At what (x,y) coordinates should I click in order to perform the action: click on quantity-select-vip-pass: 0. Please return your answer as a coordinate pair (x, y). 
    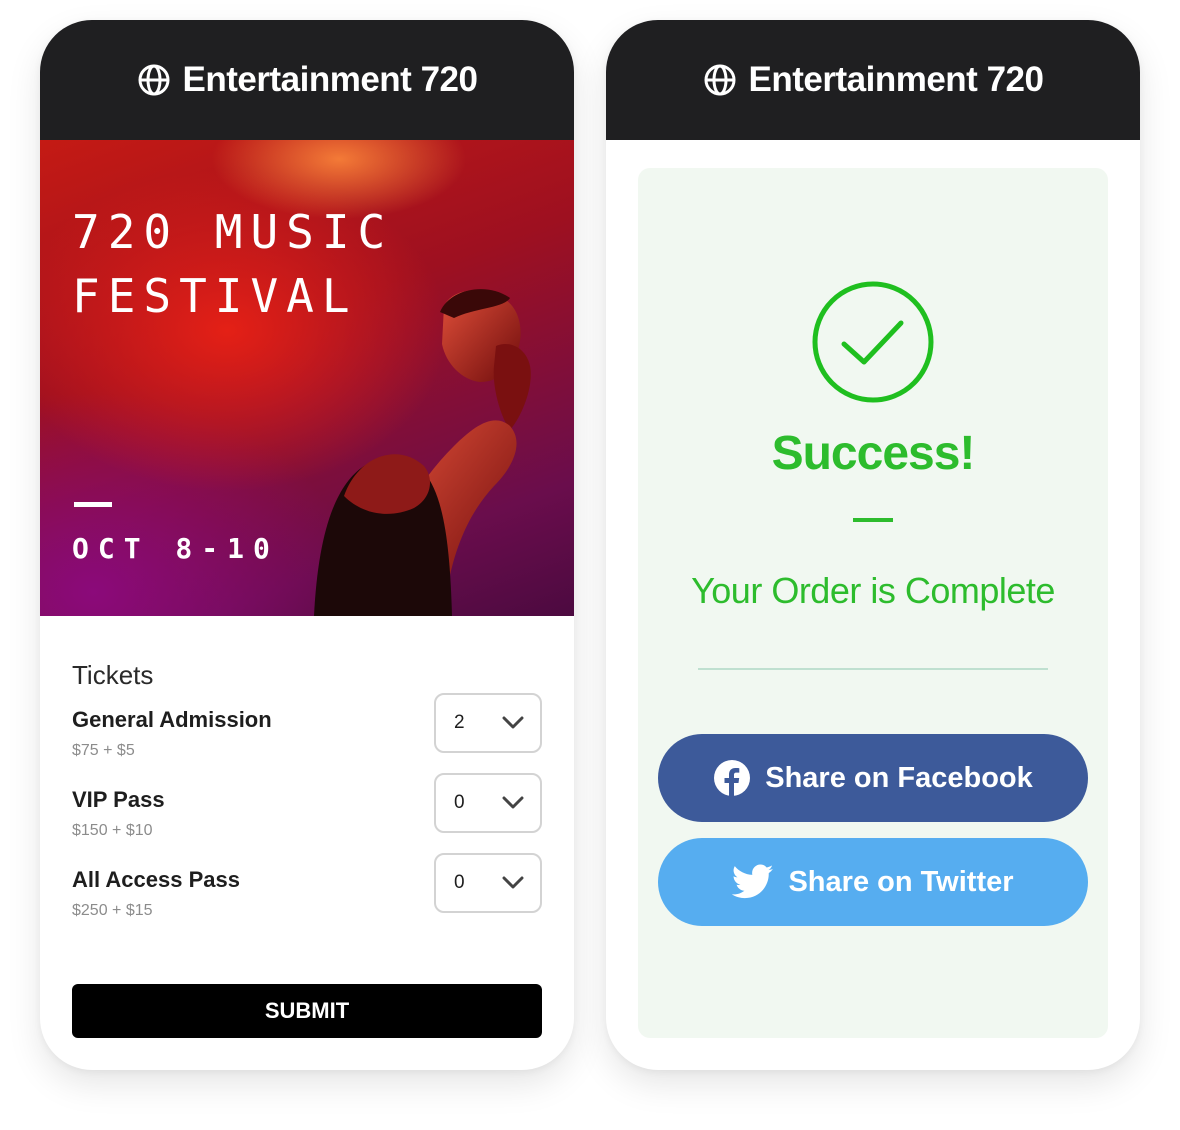
    Looking at the image, I should click on (488, 803).